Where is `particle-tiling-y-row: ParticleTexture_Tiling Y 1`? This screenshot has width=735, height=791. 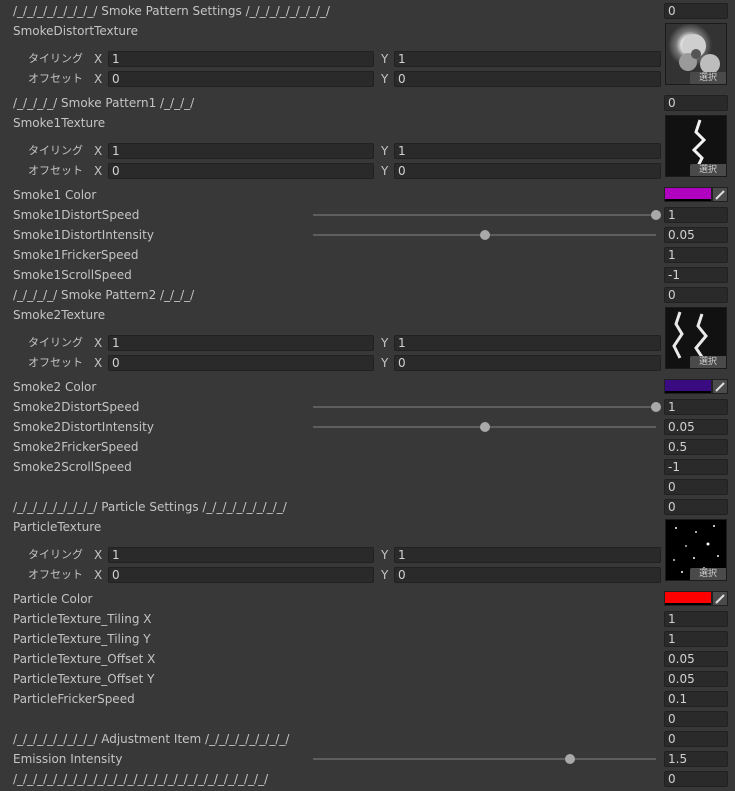
particle-tiling-y-row: ParticleTexture_Tiling Y 1 is located at coordinates (367, 639).